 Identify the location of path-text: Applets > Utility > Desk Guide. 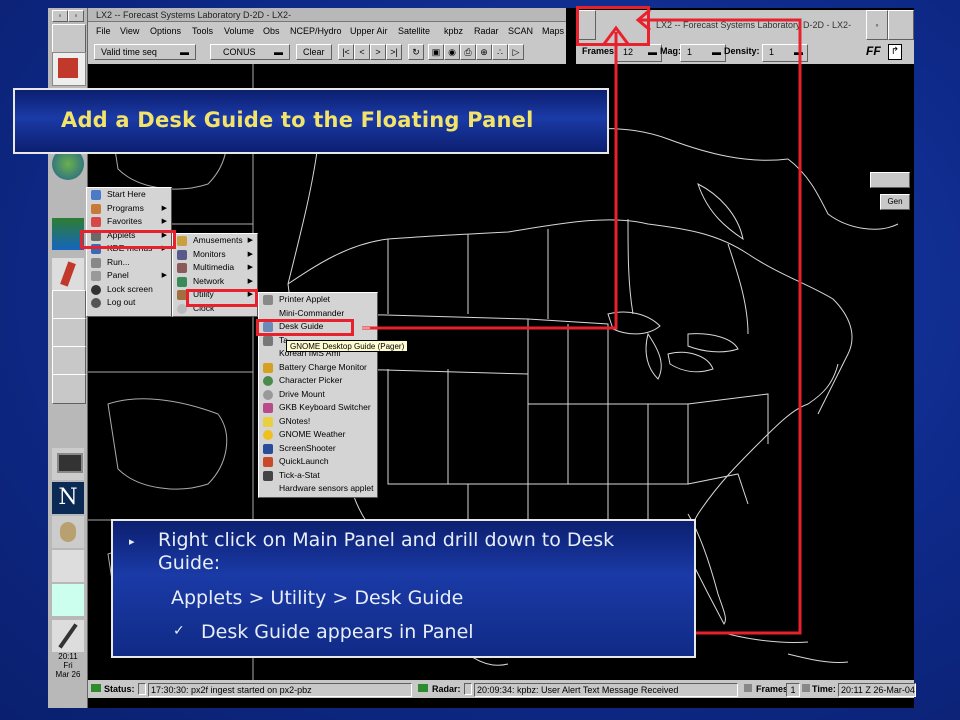
(317, 598).